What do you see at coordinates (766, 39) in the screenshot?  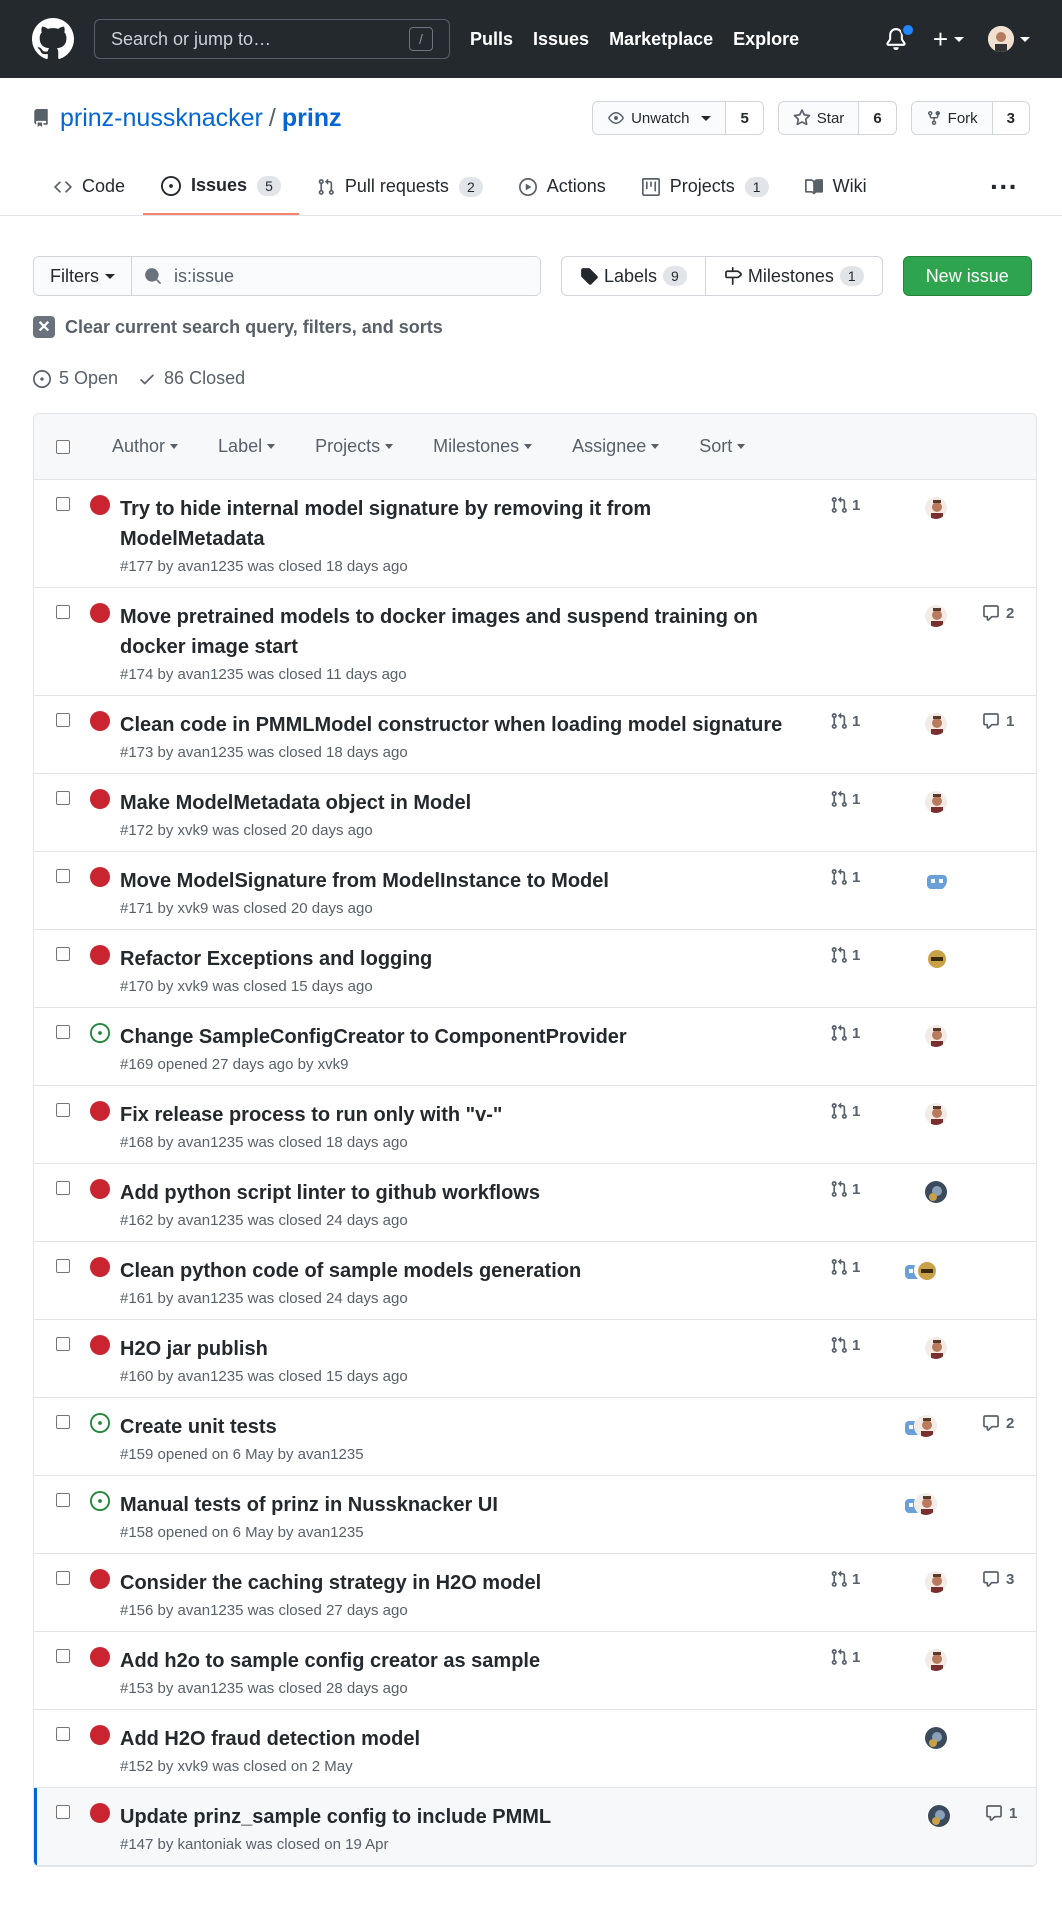 I see `nav-explore: Explore` at bounding box center [766, 39].